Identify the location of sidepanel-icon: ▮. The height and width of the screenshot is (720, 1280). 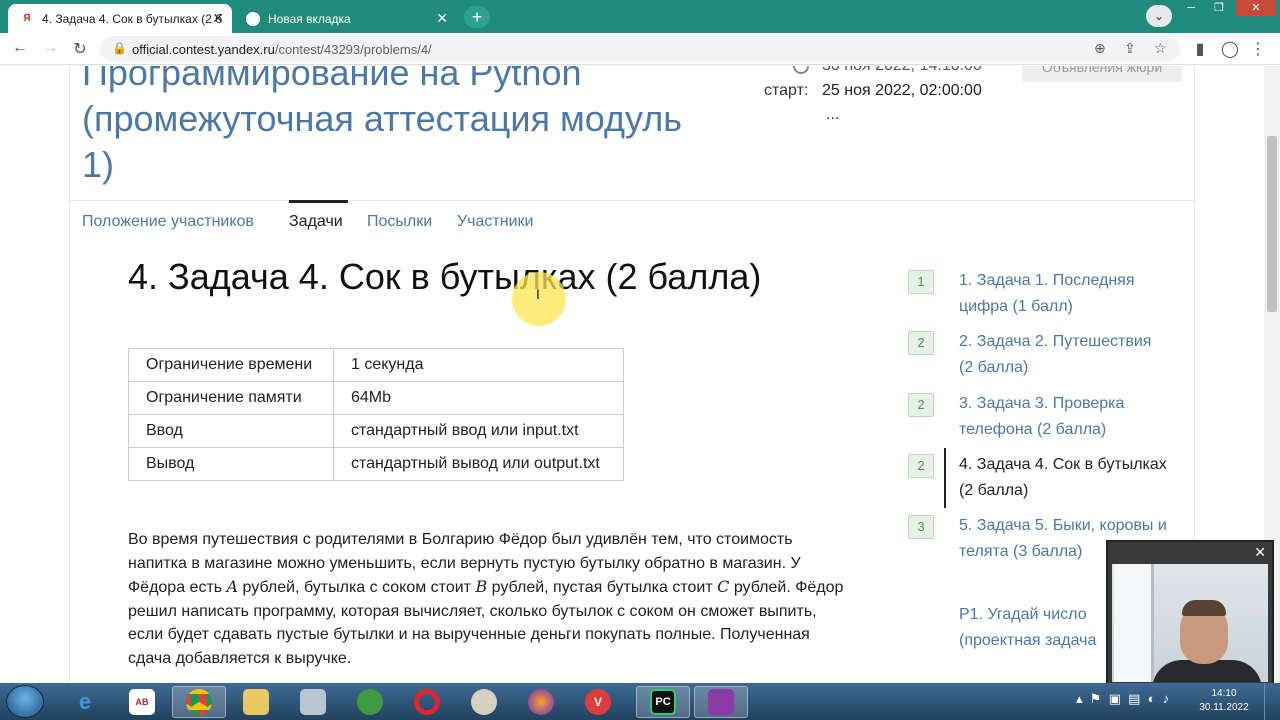
(1200, 49).